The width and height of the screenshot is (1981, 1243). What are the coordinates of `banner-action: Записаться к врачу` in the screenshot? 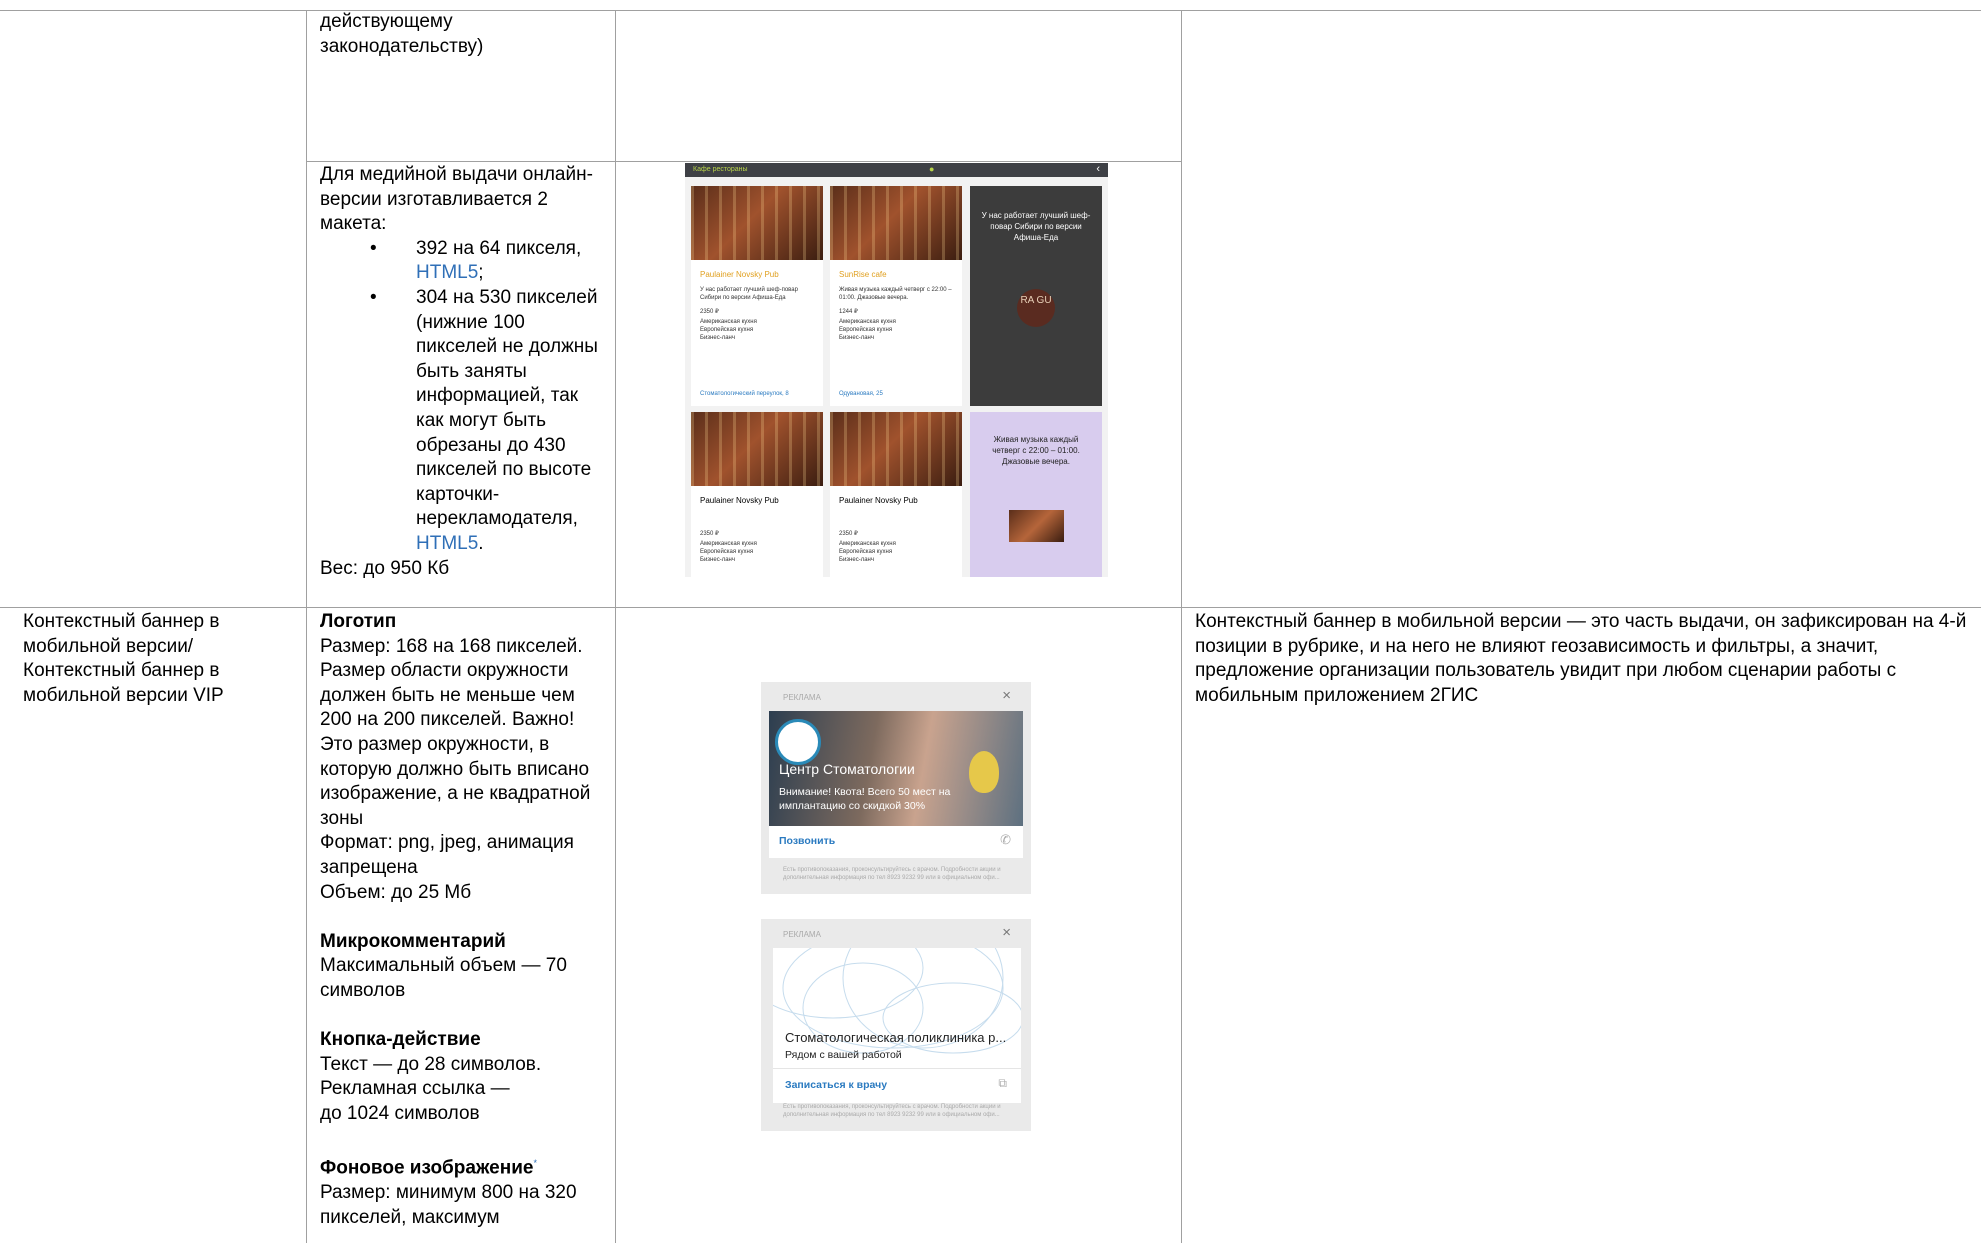 It's located at (836, 1085).